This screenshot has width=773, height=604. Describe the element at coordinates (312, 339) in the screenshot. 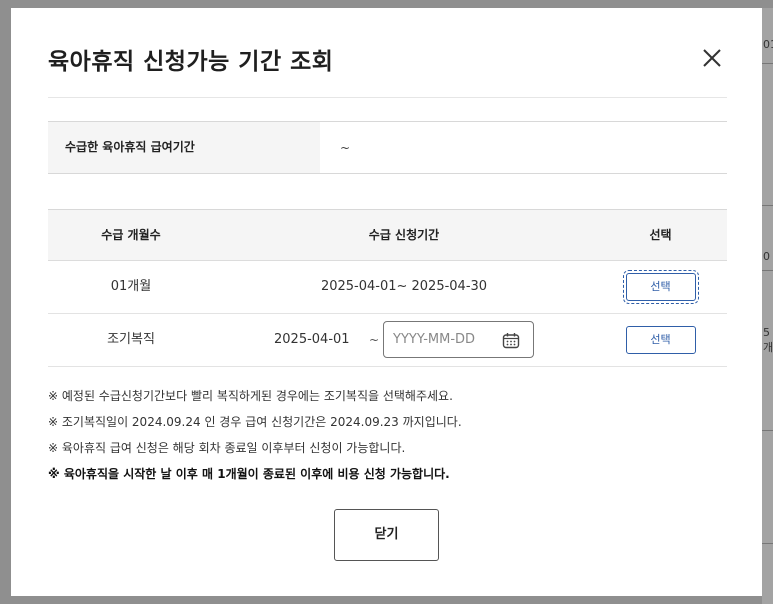

I see `early-return-start-date: 2025-04-01` at that location.